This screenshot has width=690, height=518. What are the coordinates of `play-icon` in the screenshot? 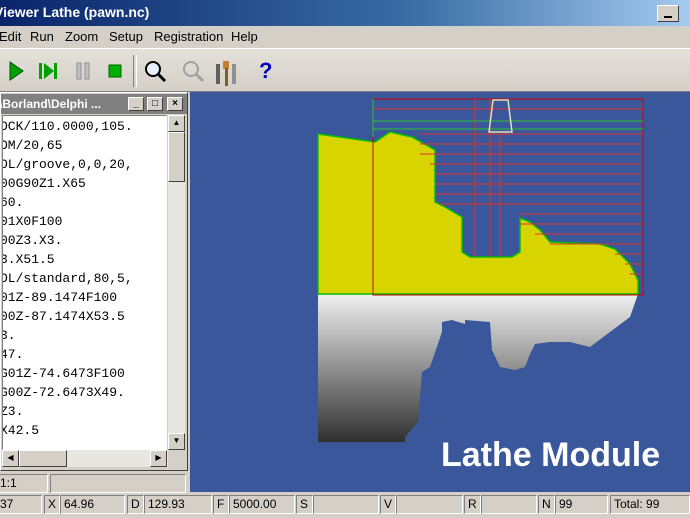 It's located at (16, 71).